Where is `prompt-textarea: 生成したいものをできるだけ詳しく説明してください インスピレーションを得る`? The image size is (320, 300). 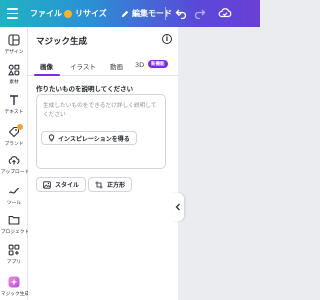
prompt-textarea: 生成したいものをできるだけ詳しく説明してください インスピレーションを得る is located at coordinates (101, 131).